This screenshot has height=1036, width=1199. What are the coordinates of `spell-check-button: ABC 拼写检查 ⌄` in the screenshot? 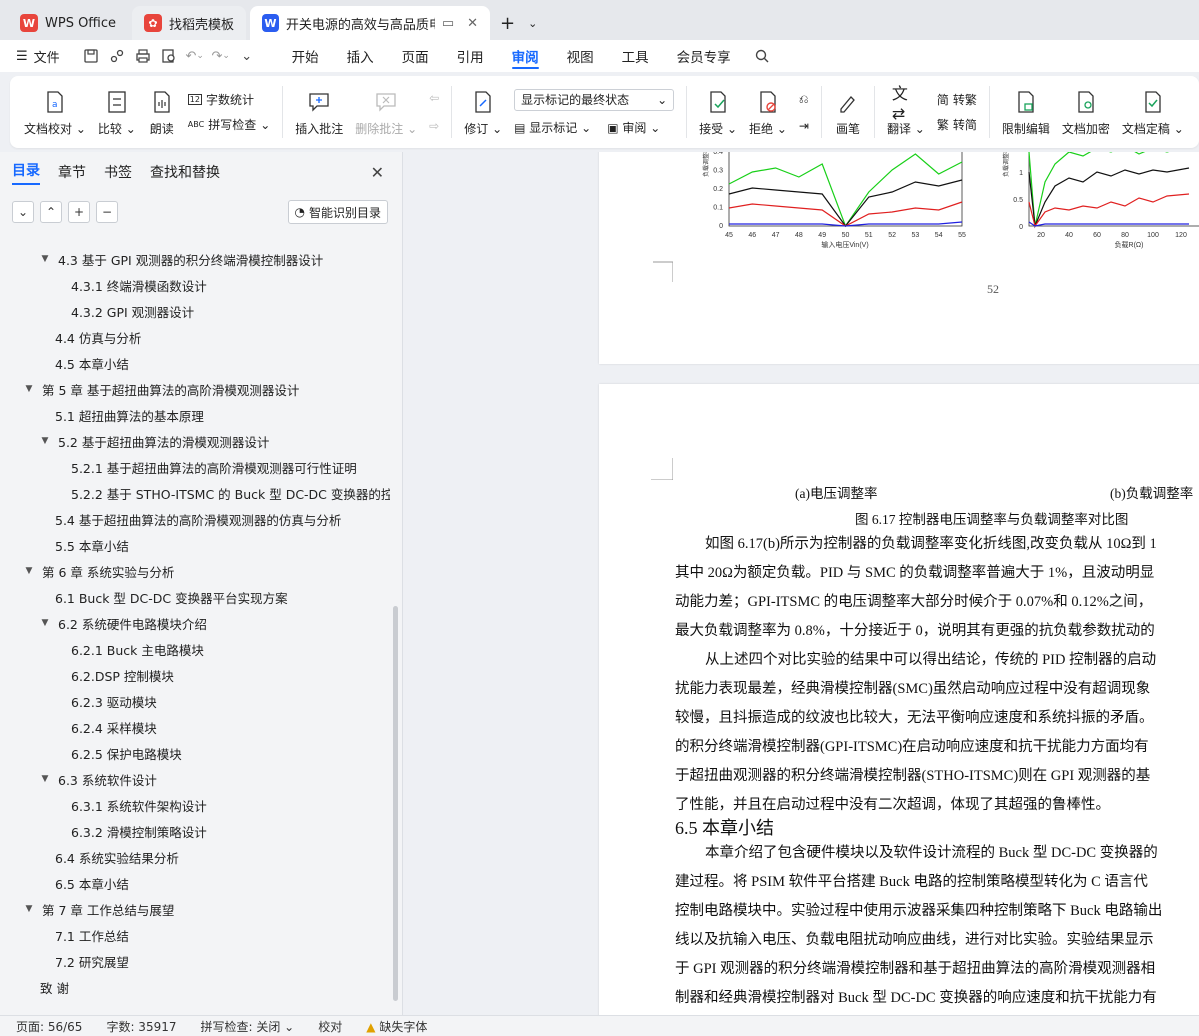 It's located at (229, 124).